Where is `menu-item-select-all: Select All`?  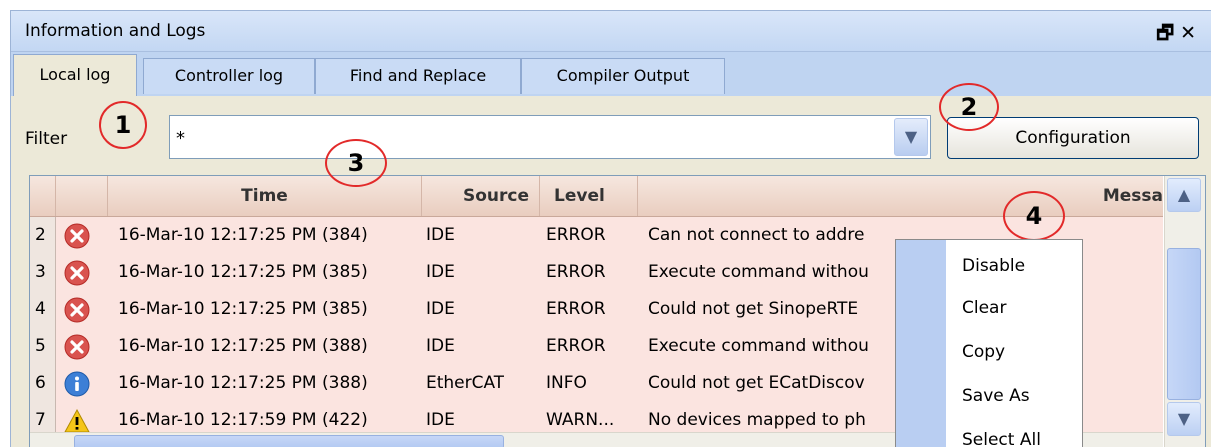
menu-item-select-all: Select All is located at coordinates (1001, 438).